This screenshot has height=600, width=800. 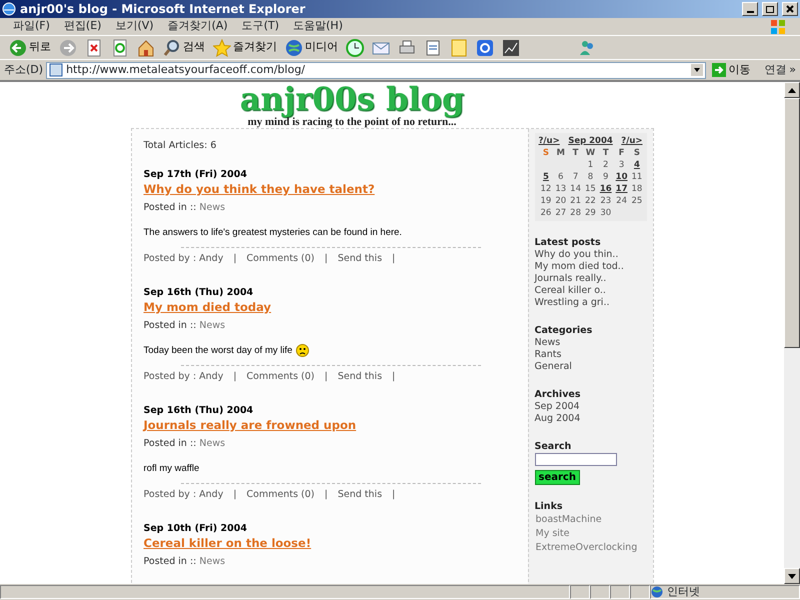 I want to click on weekday-label: M, so click(x=561, y=153).